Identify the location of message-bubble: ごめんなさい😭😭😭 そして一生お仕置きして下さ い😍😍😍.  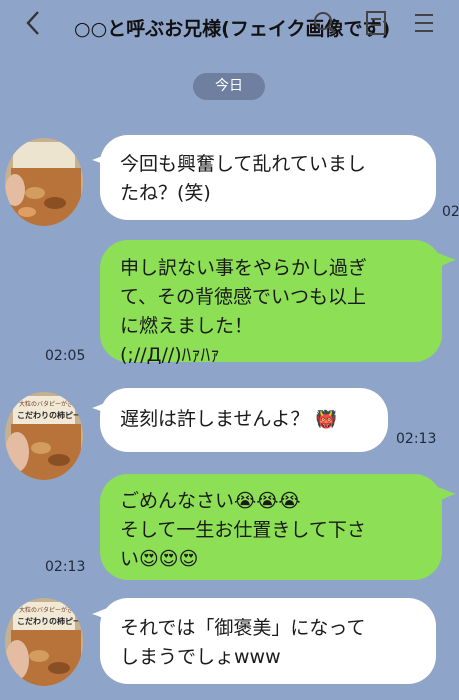
(271, 527).